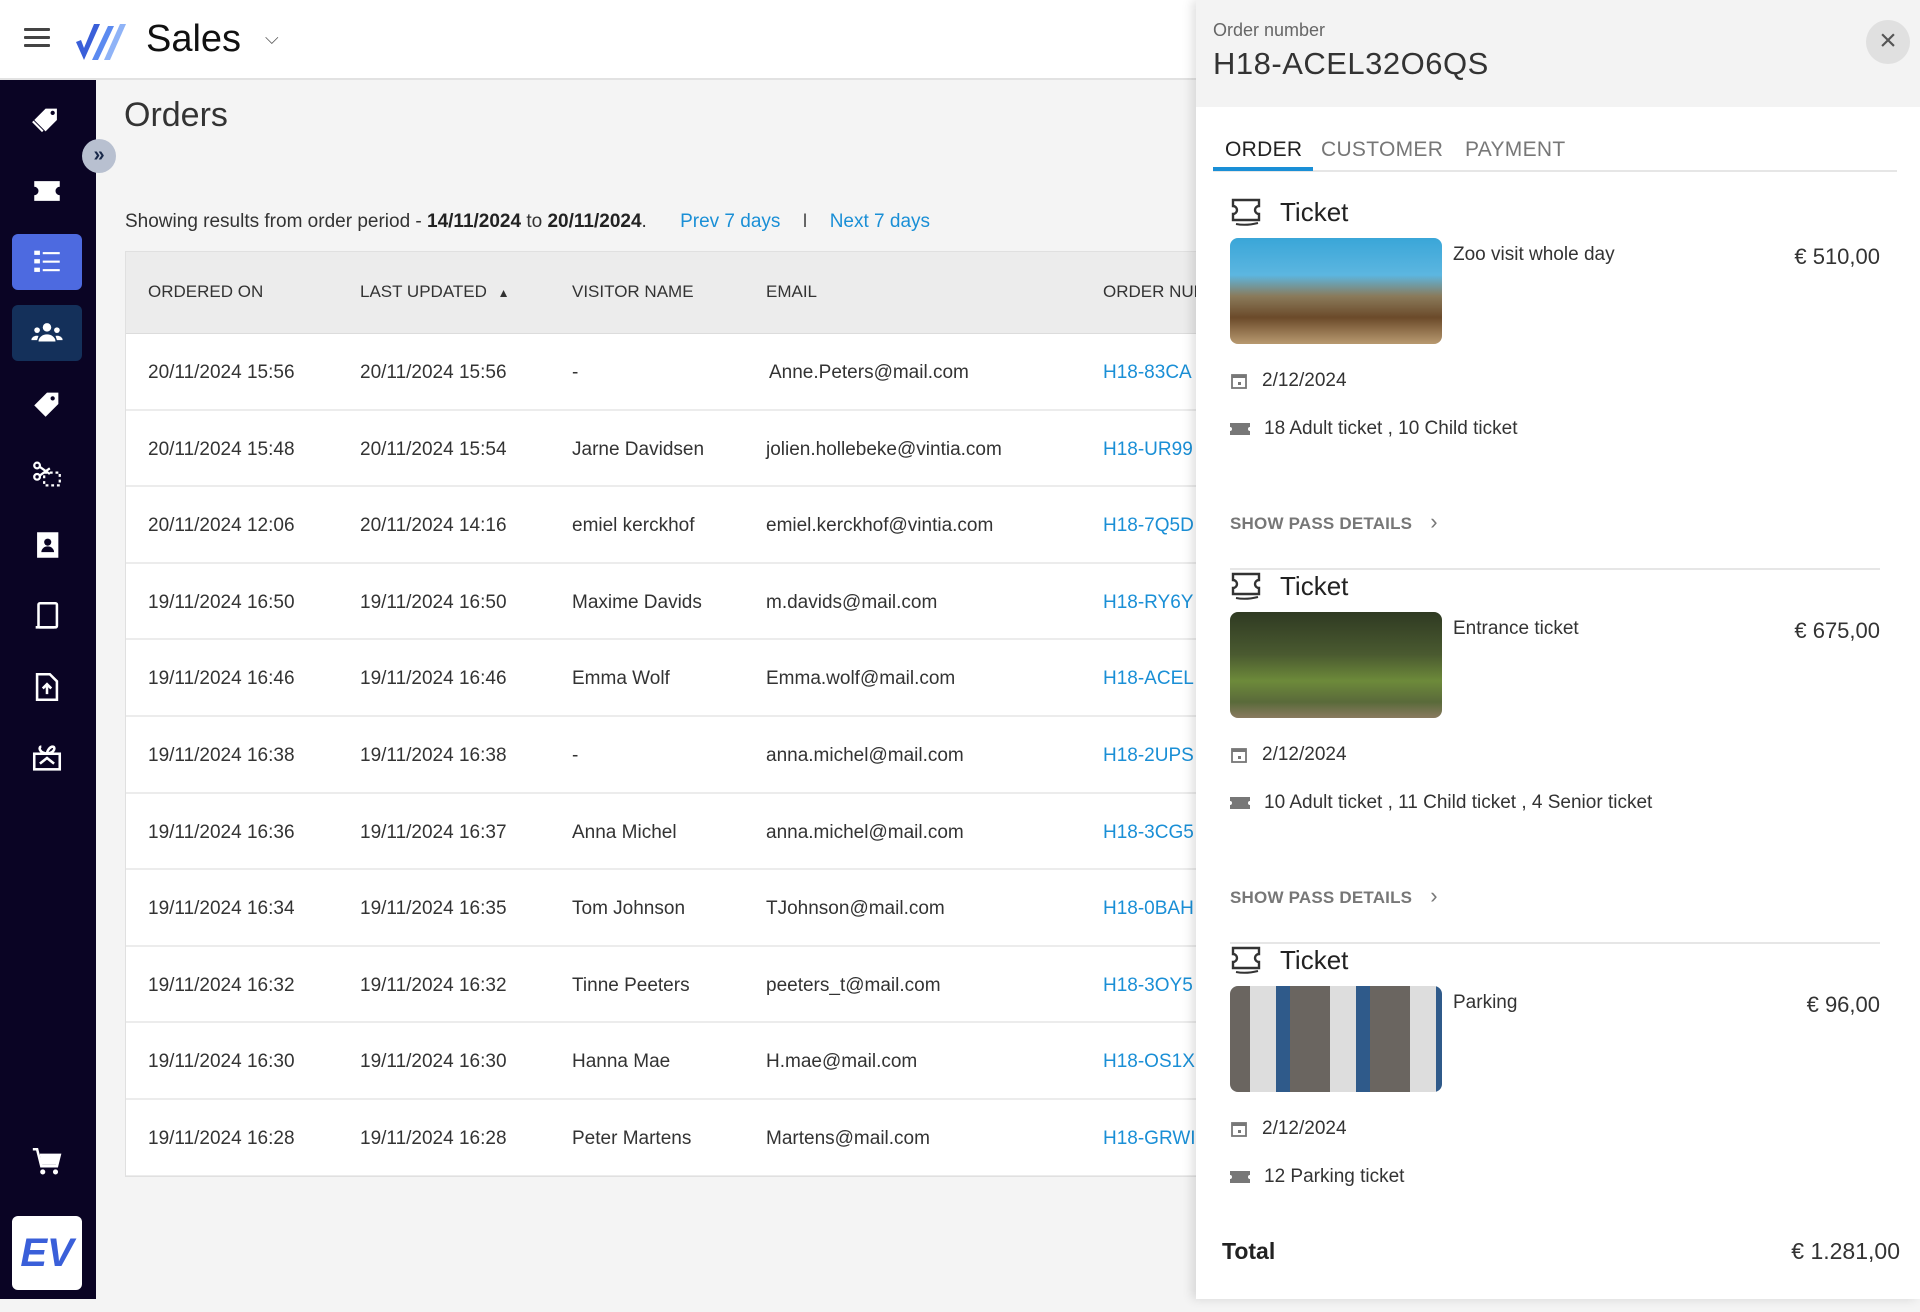  Describe the element at coordinates (47, 616) in the screenshot. I see `sidebar-item-device` at that location.